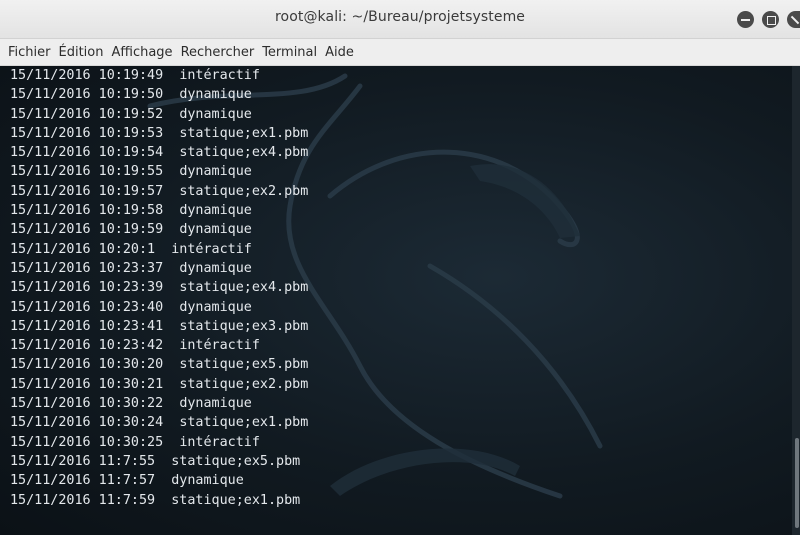 Image resolution: width=800 pixels, height=535 pixels. What do you see at coordinates (793, 19) in the screenshot?
I see `close-icon` at bounding box center [793, 19].